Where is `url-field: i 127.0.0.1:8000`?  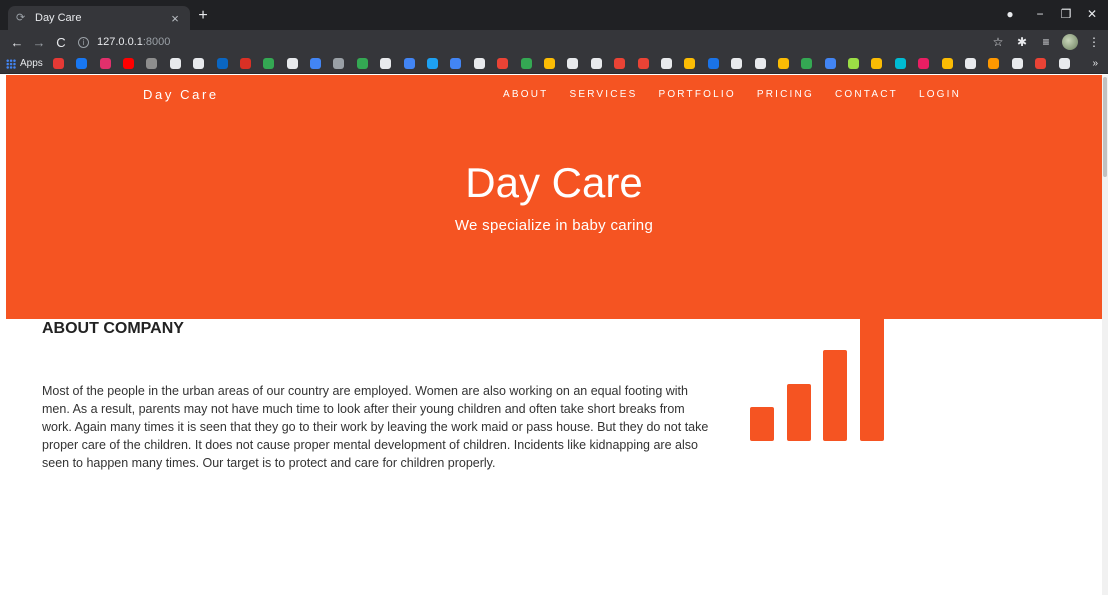 url-field: i 127.0.0.1:8000 is located at coordinates (124, 42).